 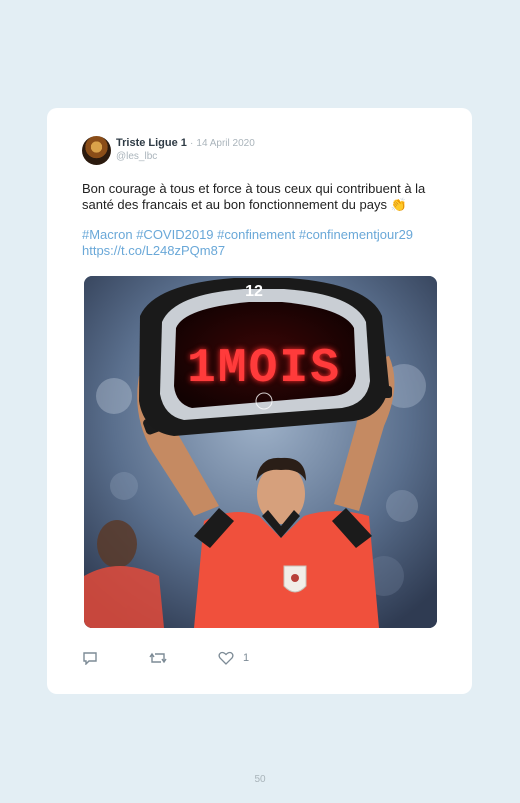 I want to click on avatar, so click(x=96, y=150).